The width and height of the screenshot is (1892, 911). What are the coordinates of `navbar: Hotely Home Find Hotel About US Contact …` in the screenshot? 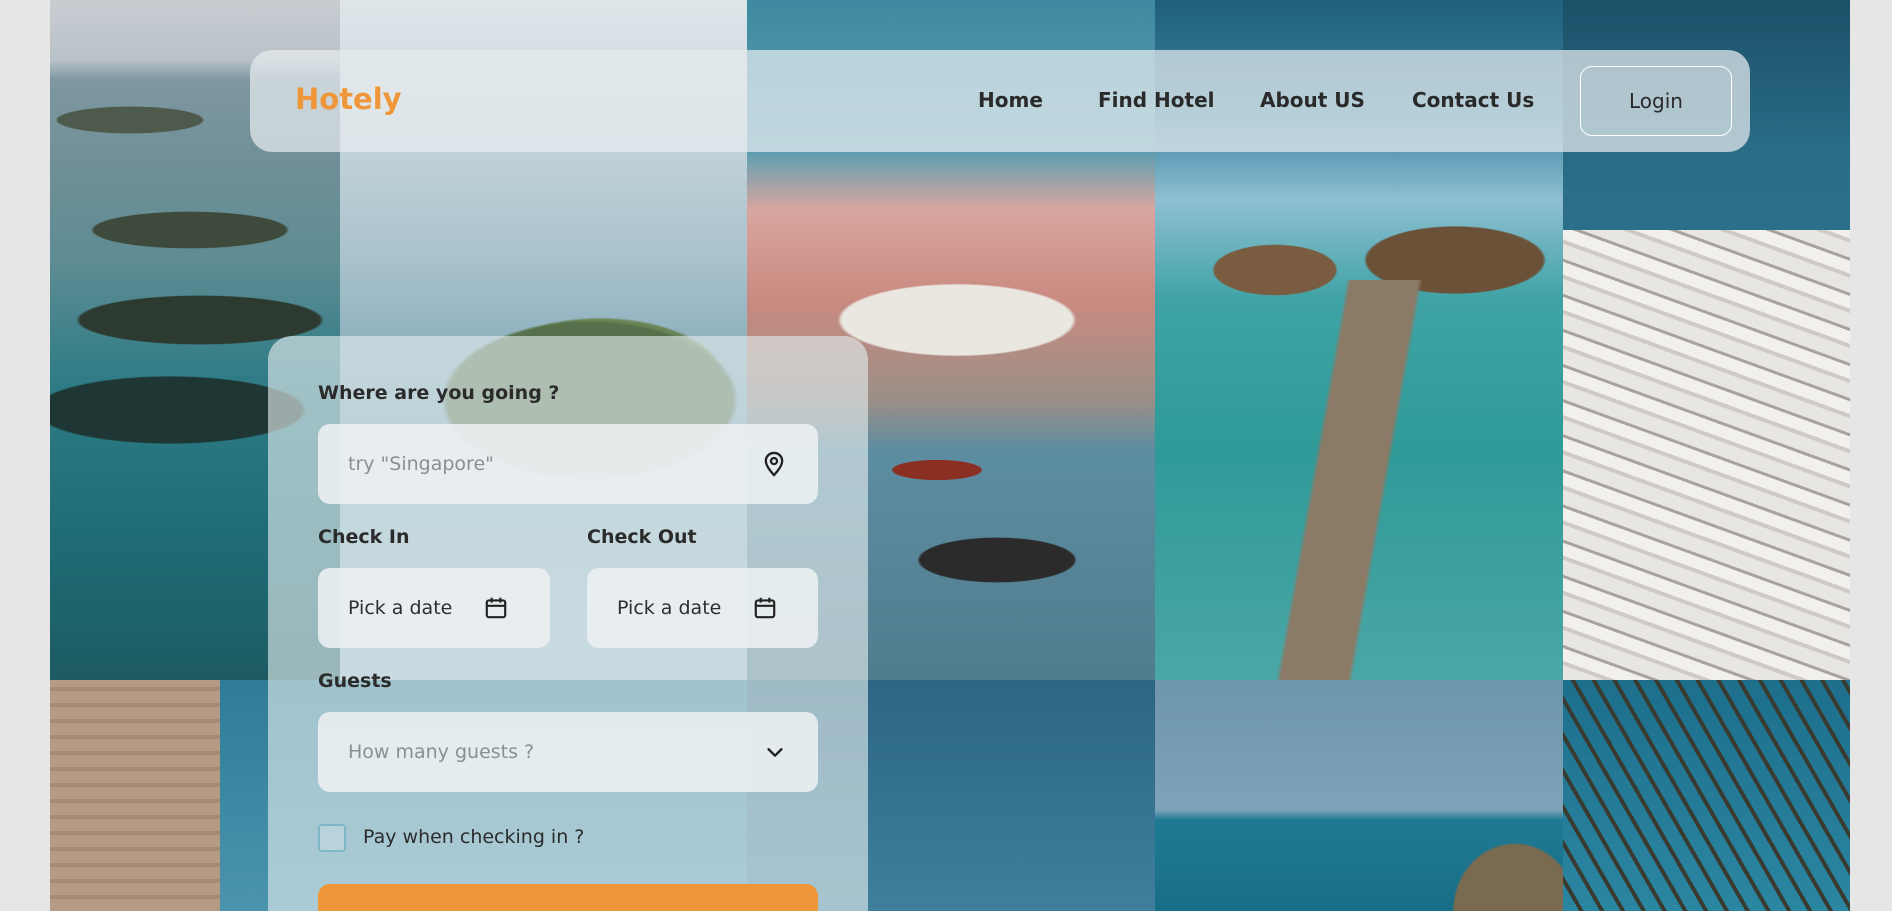 It's located at (1000, 101).